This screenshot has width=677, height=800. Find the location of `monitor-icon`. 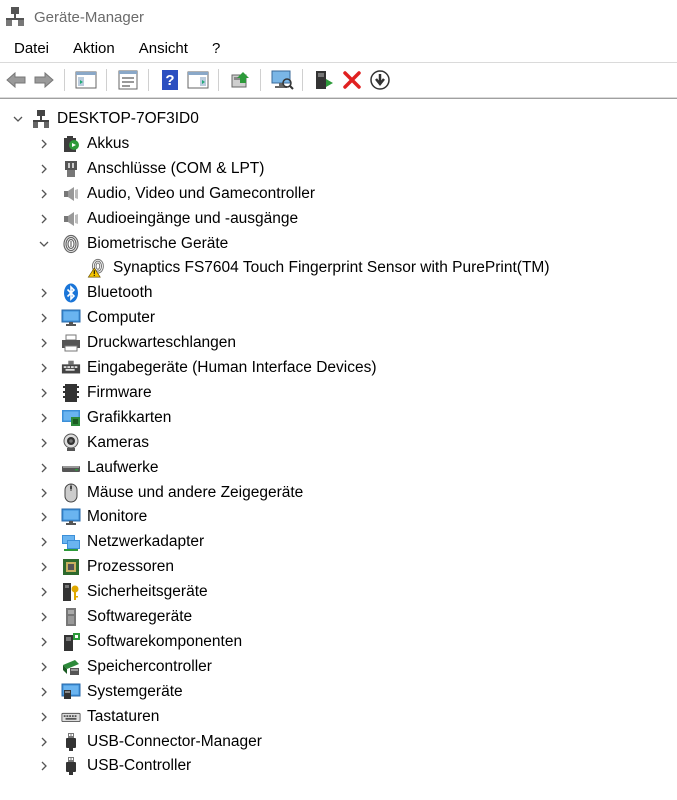

monitor-icon is located at coordinates (71, 517).